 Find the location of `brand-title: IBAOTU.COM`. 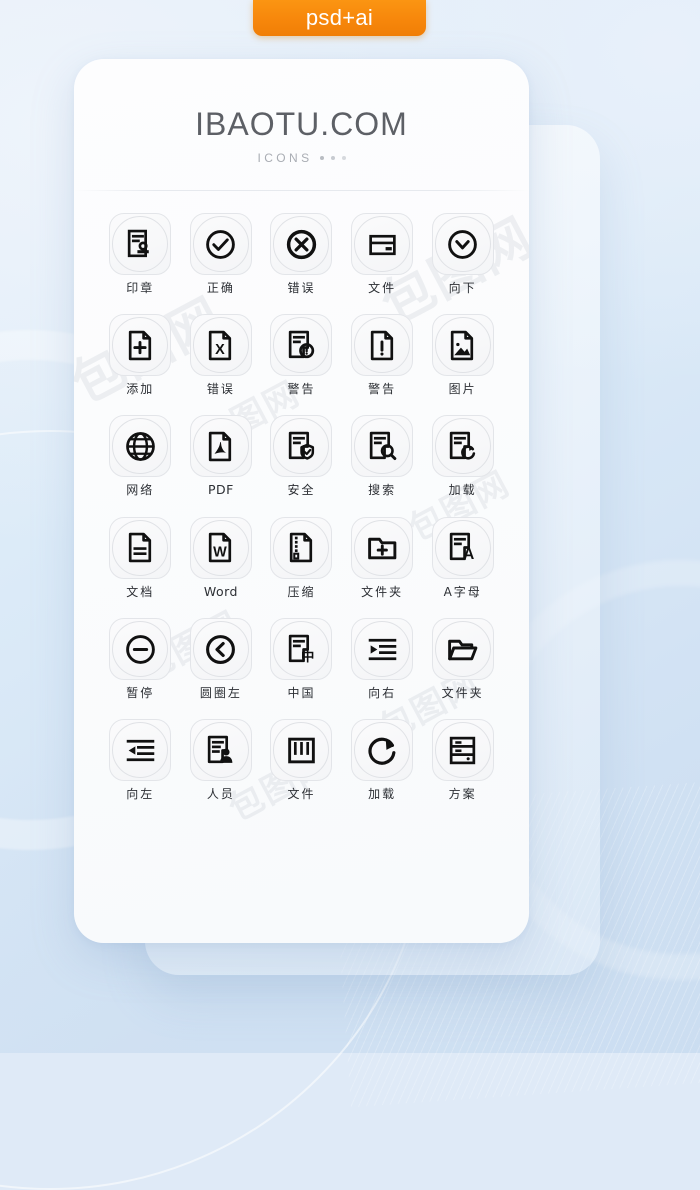

brand-title: IBAOTU.COM is located at coordinates (301, 124).